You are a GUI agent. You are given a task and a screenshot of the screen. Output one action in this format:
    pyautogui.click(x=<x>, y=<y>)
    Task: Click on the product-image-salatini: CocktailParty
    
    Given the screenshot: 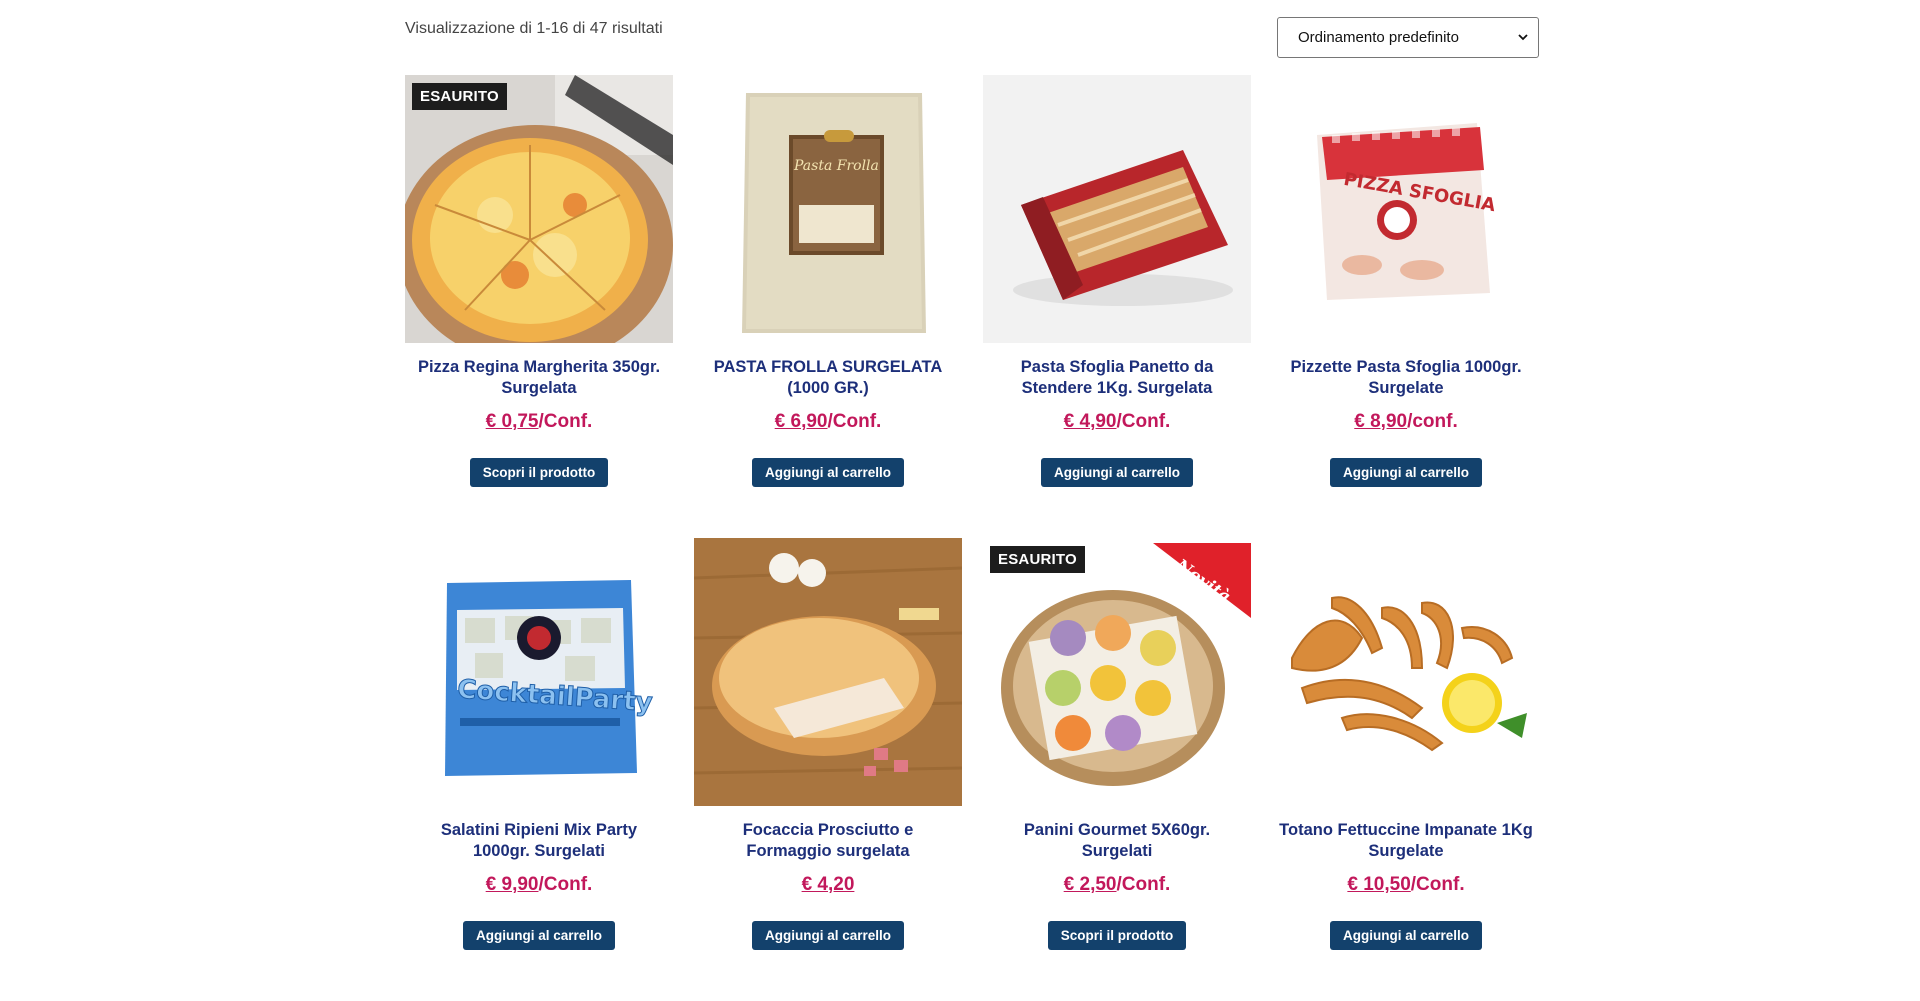 What is the action you would take?
    pyautogui.click(x=539, y=672)
    